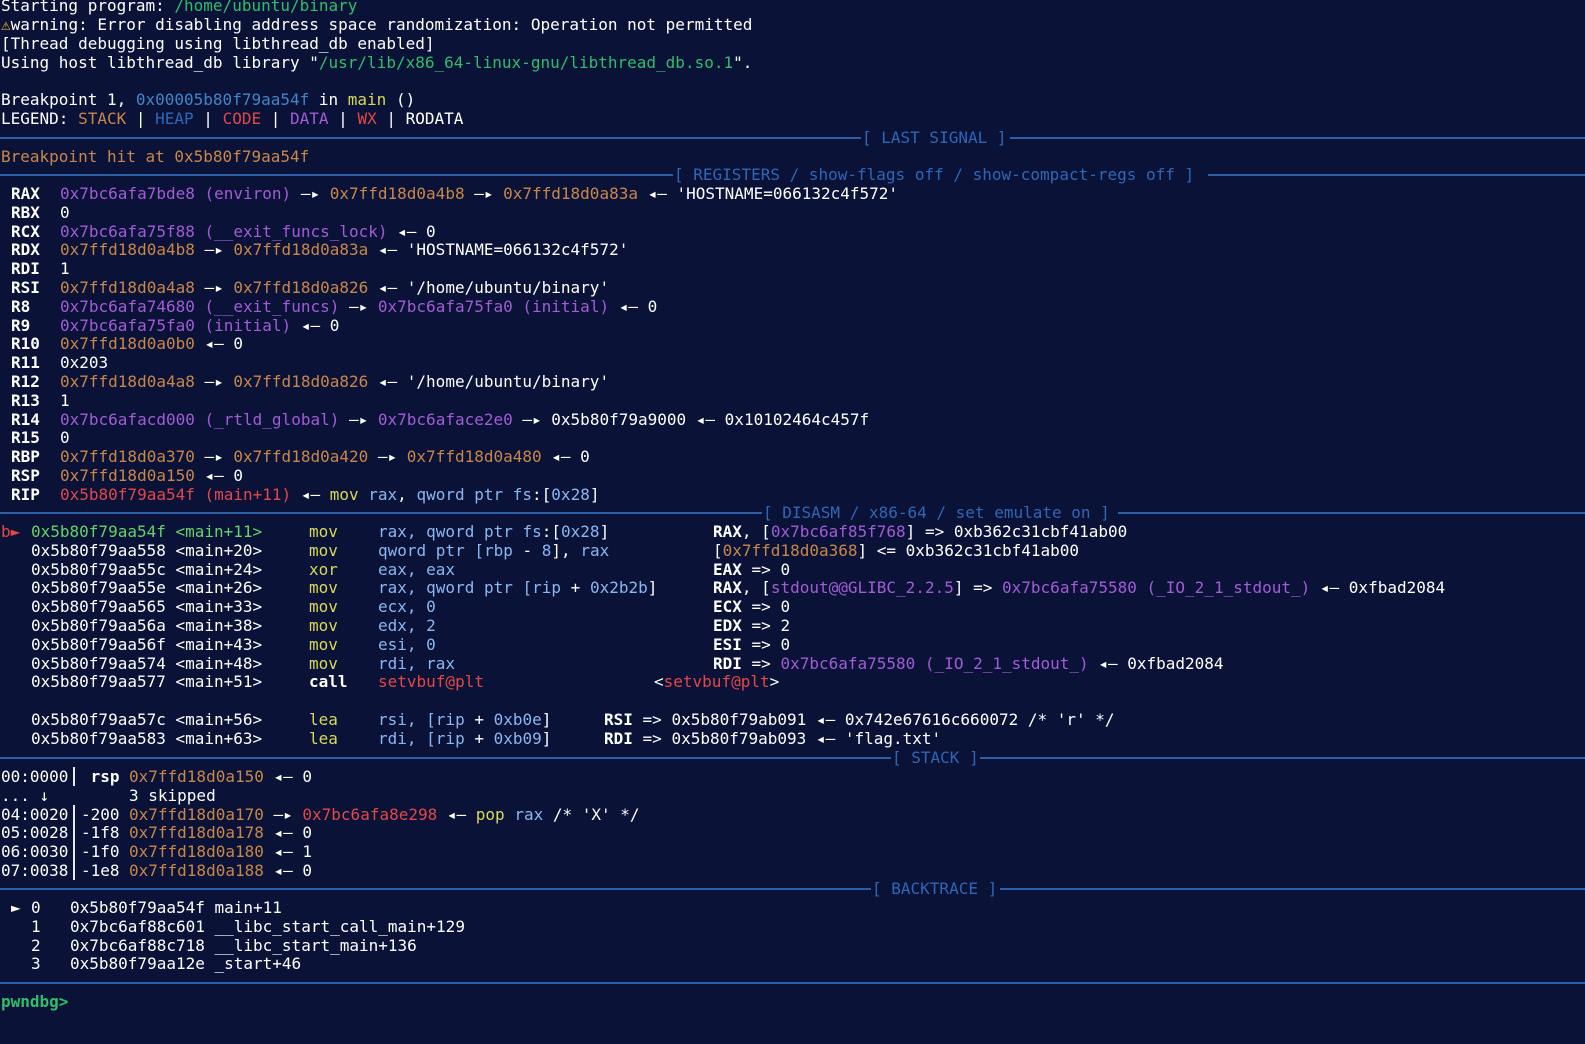 The height and width of the screenshot is (1044, 1585). I want to click on value-segment: RAX, so click(727, 588).